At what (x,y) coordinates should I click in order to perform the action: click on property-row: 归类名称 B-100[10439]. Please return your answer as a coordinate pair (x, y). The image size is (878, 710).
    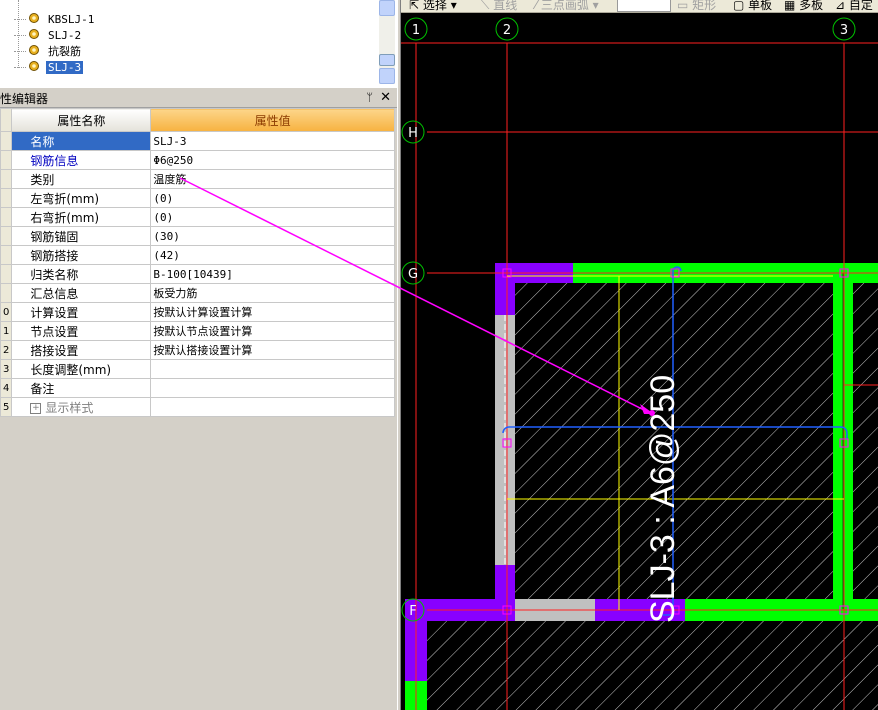
    Looking at the image, I should click on (197, 274).